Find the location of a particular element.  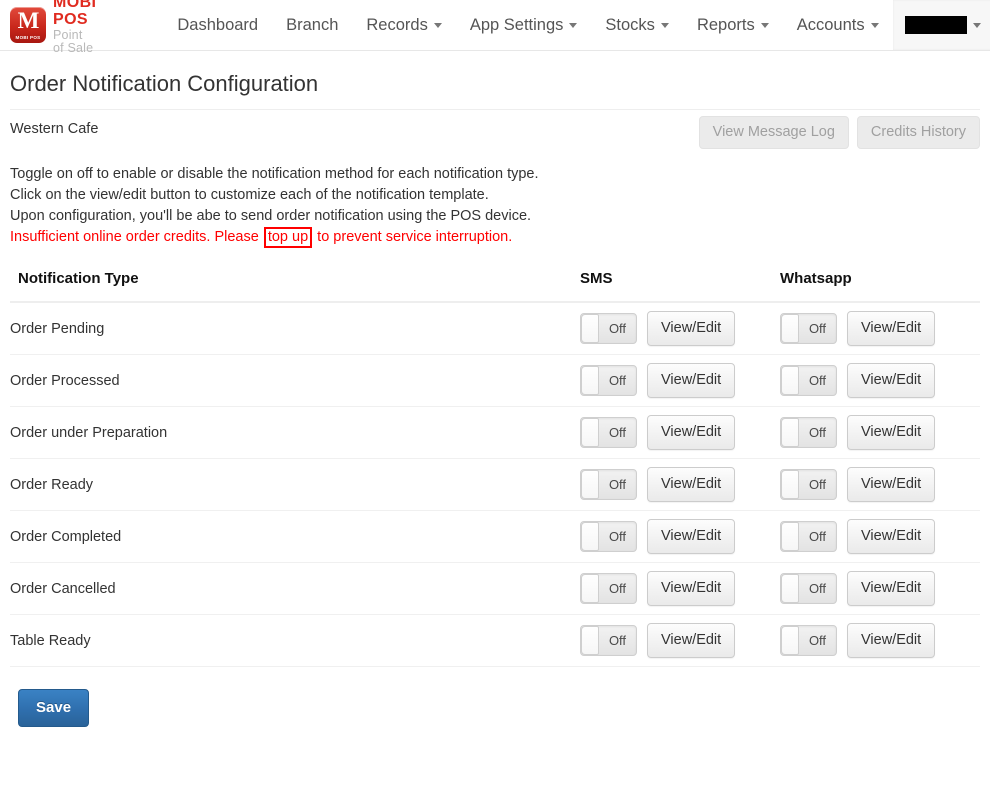

nav-label-dashboard: Dashboard is located at coordinates (218, 24).